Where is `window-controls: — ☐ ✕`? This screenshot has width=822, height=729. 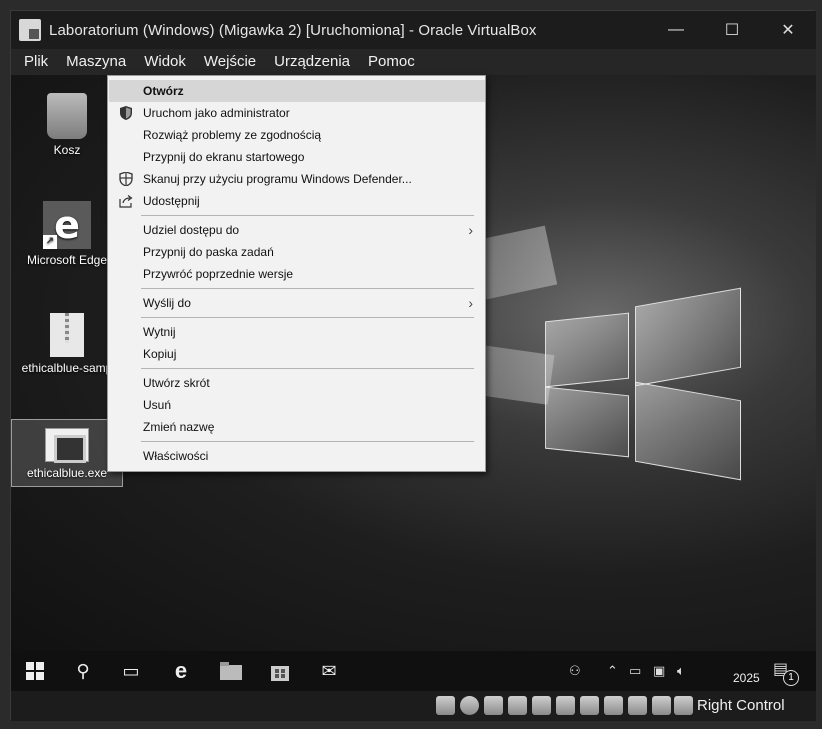
window-controls: — ☐ ✕ is located at coordinates (732, 30).